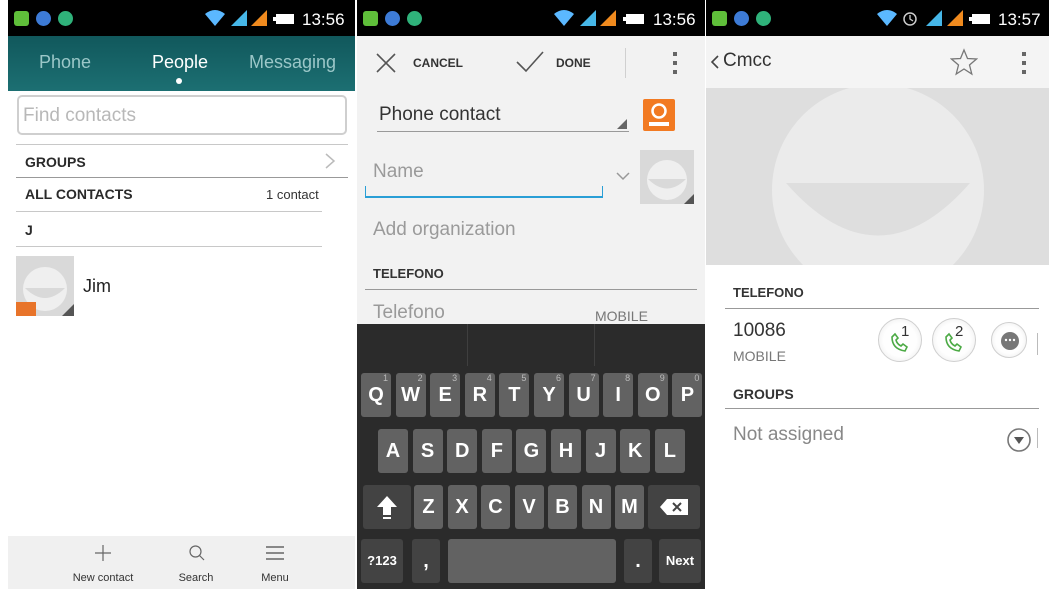 This screenshot has height=589, width=1049. Describe the element at coordinates (900, 340) in the screenshot. I see `call-sim1-button: 1` at that location.